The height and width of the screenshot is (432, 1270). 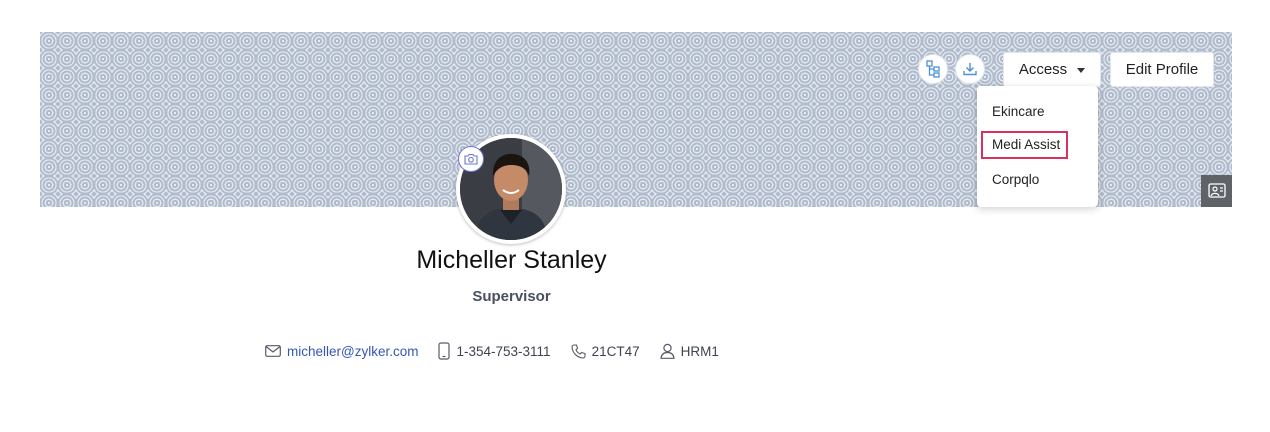 I want to click on mobile-number: 1-354-753-3111, so click(x=503, y=351).